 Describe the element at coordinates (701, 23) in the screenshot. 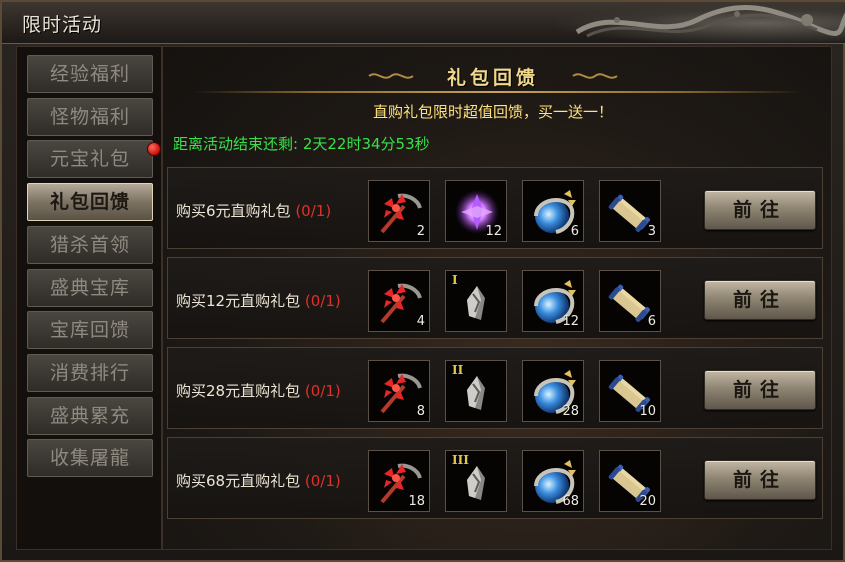

I see `dragon-ornament-icon` at that location.